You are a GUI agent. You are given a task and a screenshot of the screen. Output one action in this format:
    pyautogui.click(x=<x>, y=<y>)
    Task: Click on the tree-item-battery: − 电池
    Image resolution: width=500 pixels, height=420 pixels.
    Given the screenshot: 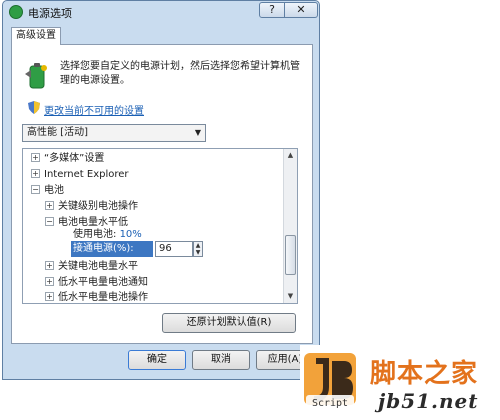 What is the action you would take?
    pyautogui.click(x=47, y=191)
    